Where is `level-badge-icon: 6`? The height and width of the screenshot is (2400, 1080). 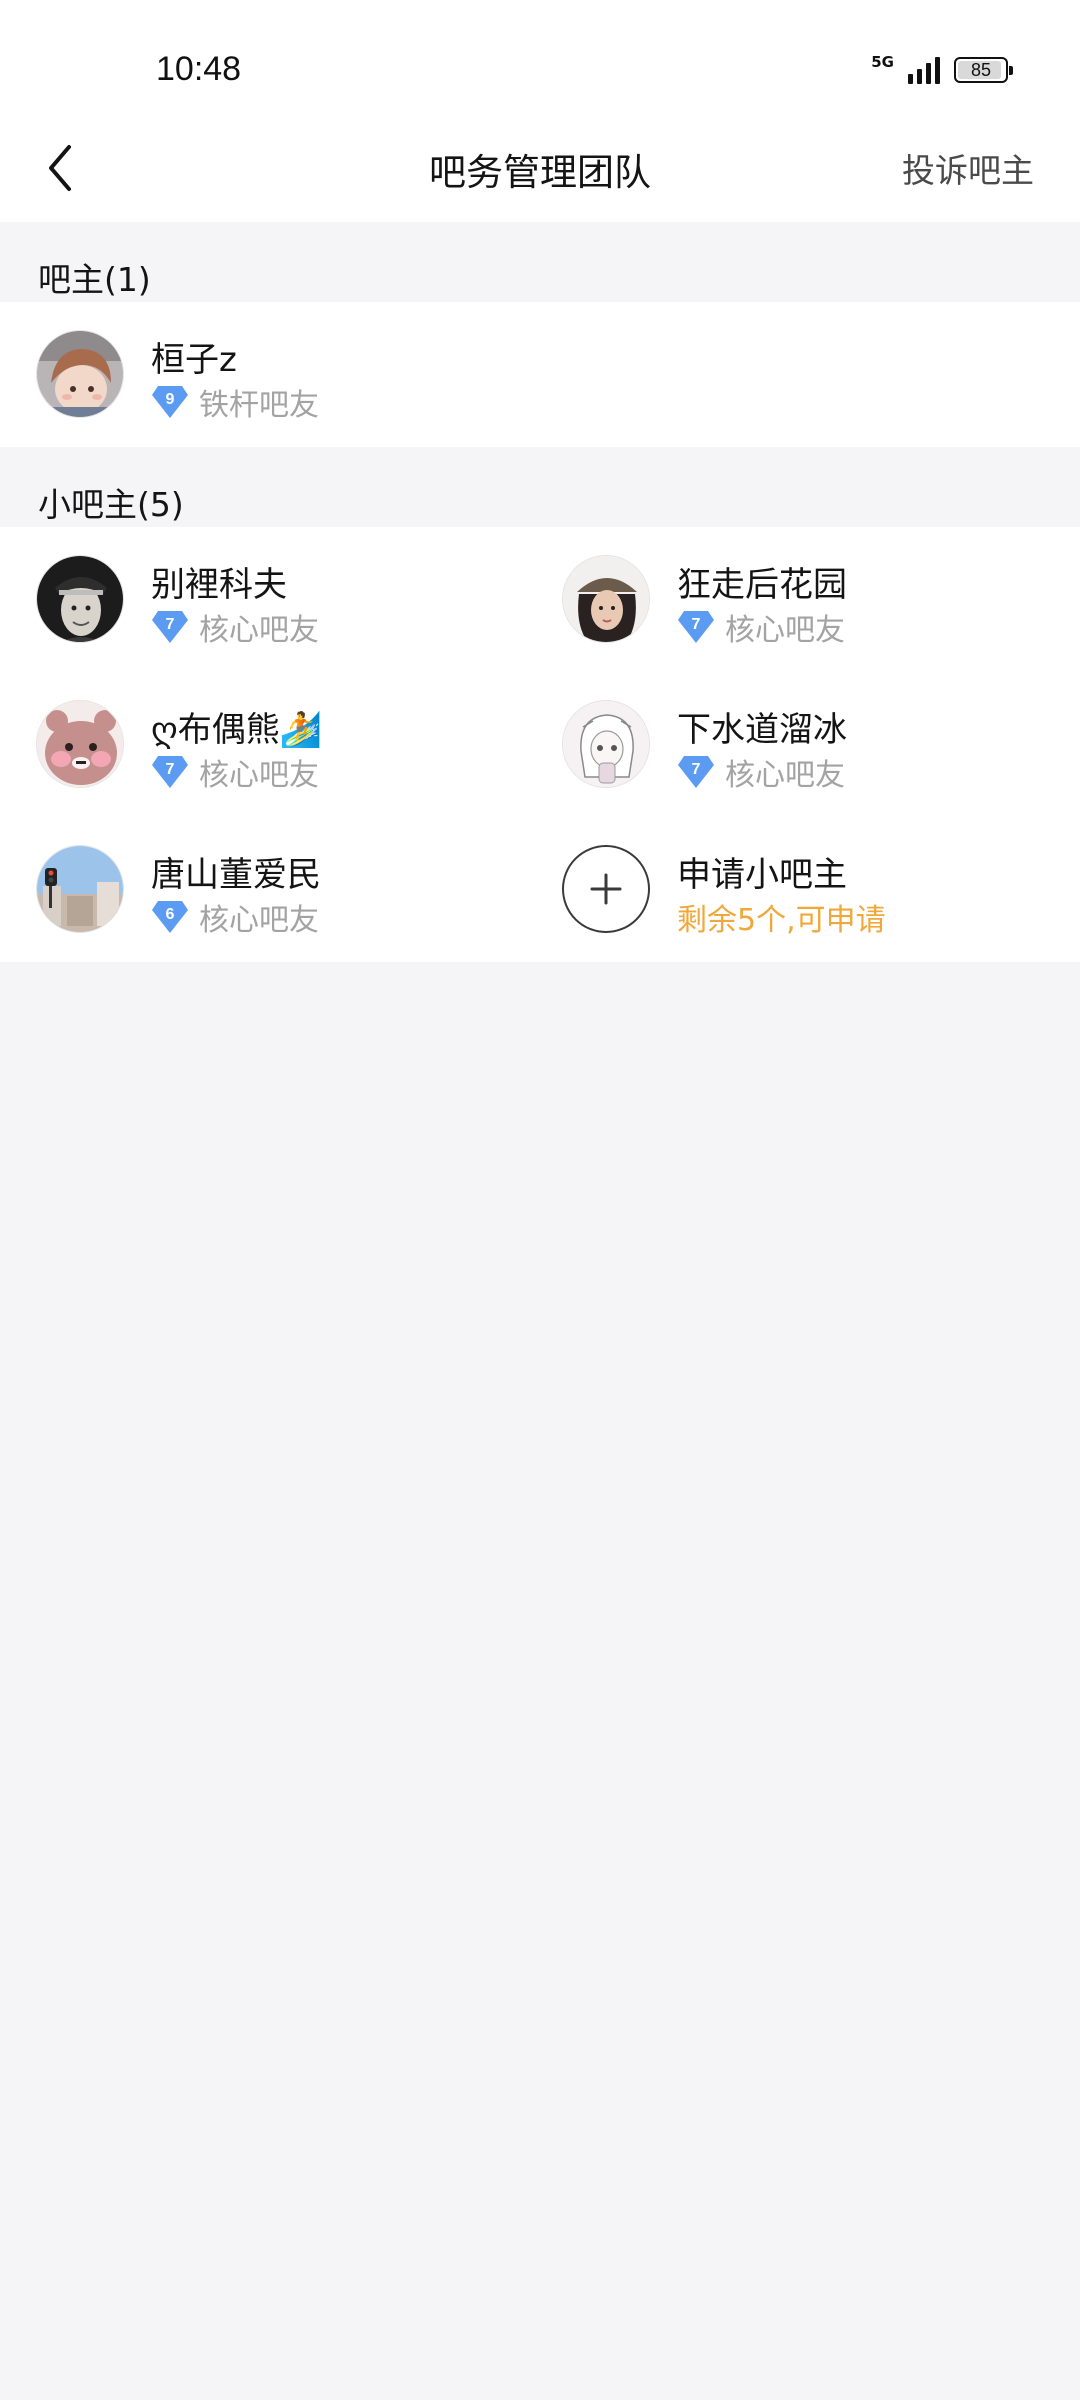
level-badge-icon: 6 is located at coordinates (170, 917).